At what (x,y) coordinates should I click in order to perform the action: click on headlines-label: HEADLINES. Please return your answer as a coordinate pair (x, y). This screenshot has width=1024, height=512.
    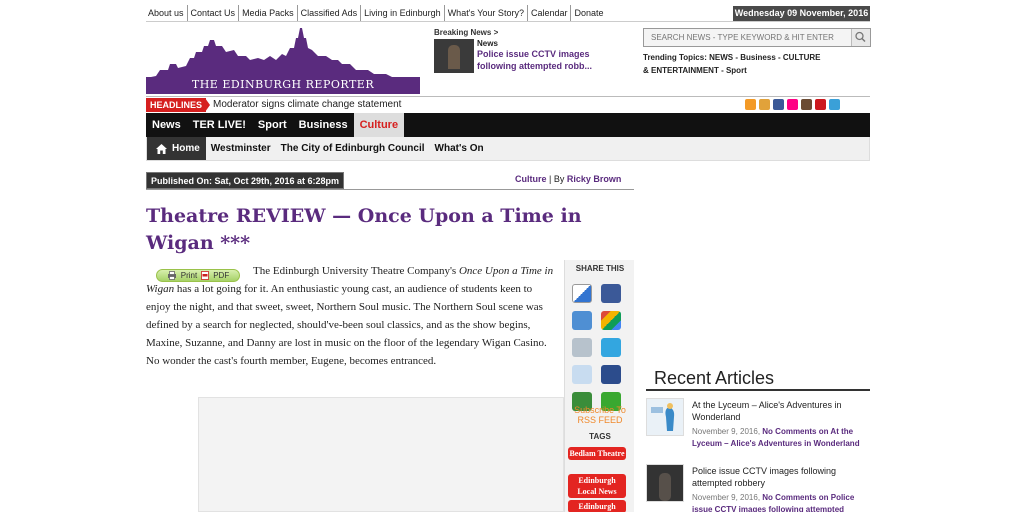
    Looking at the image, I should click on (176, 105).